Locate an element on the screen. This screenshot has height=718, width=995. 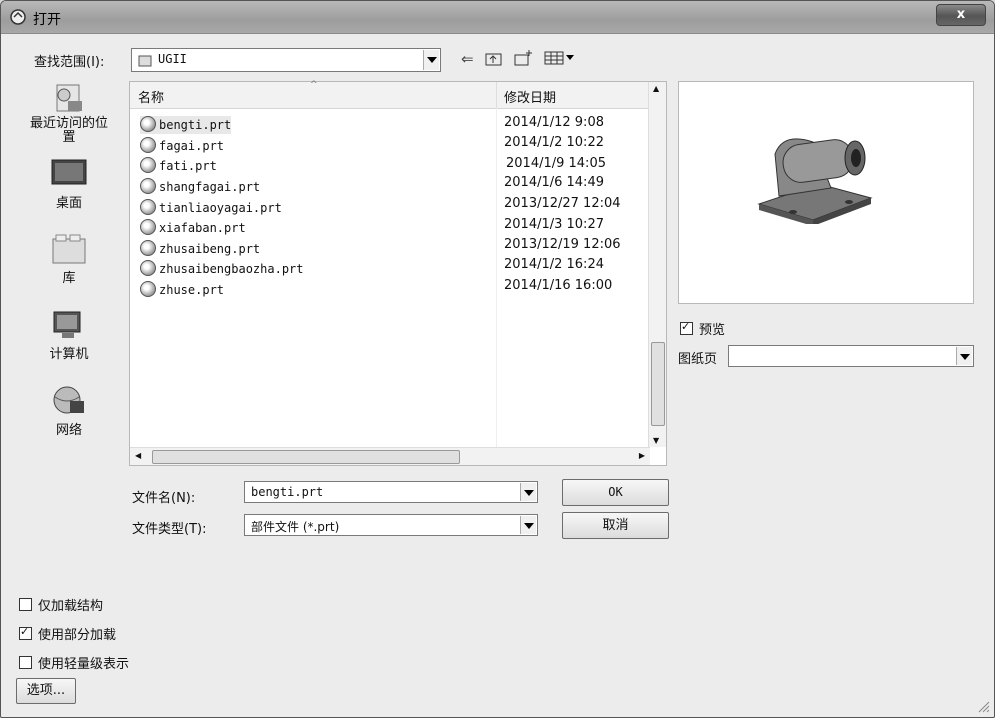
place-label: 最近访问的位置 is located at coordinates (68, 130).